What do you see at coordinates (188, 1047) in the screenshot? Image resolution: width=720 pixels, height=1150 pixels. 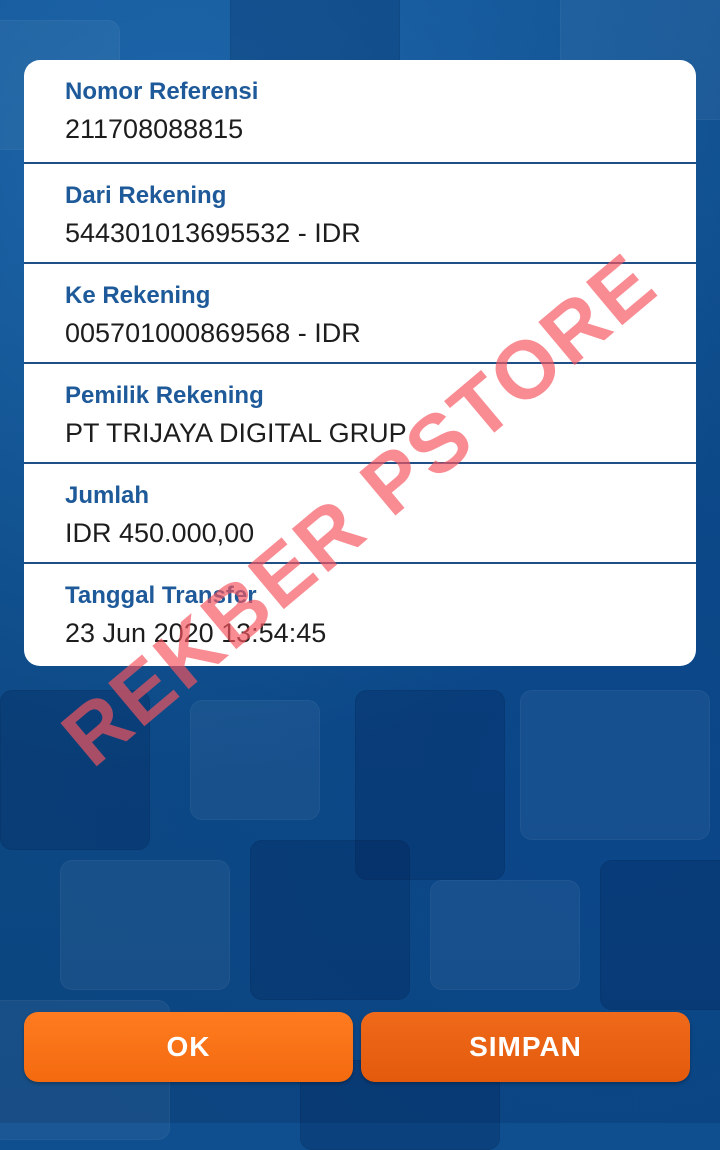 I see `ok-button: OK` at bounding box center [188, 1047].